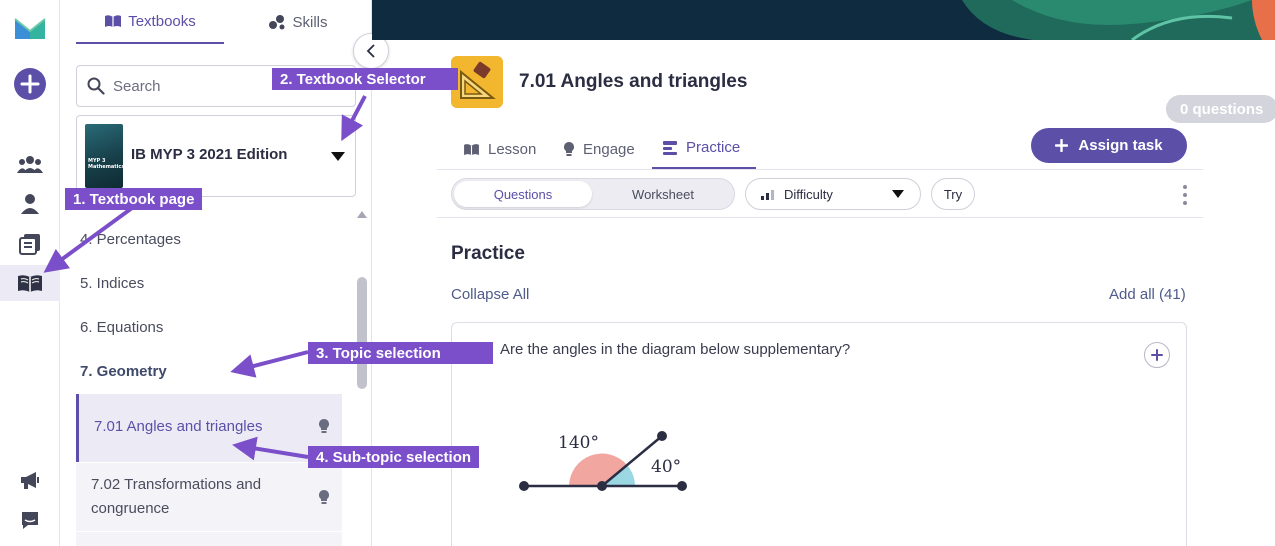  I want to click on tab-lesson: Lesson, so click(499, 149).